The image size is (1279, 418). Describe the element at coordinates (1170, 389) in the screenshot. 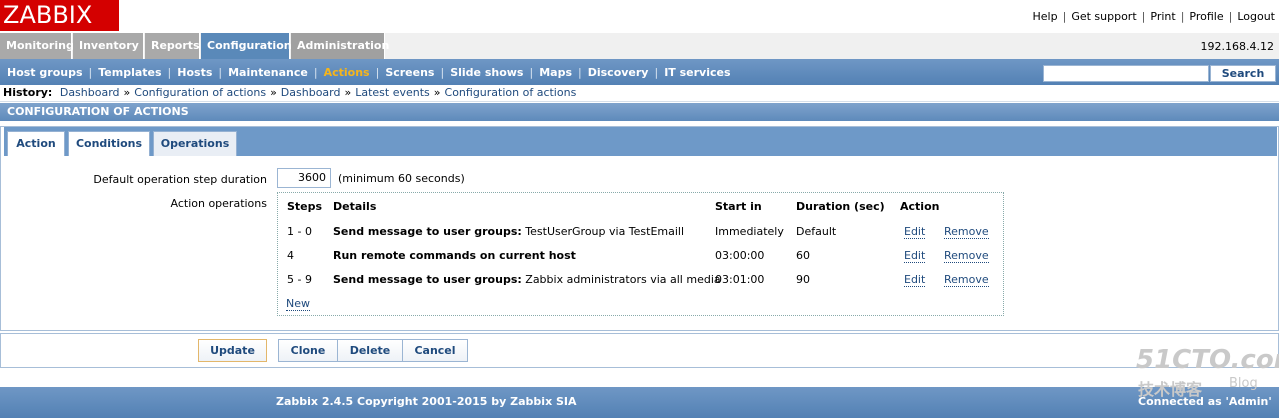

I see `watermark-line2: 技术博客` at that location.